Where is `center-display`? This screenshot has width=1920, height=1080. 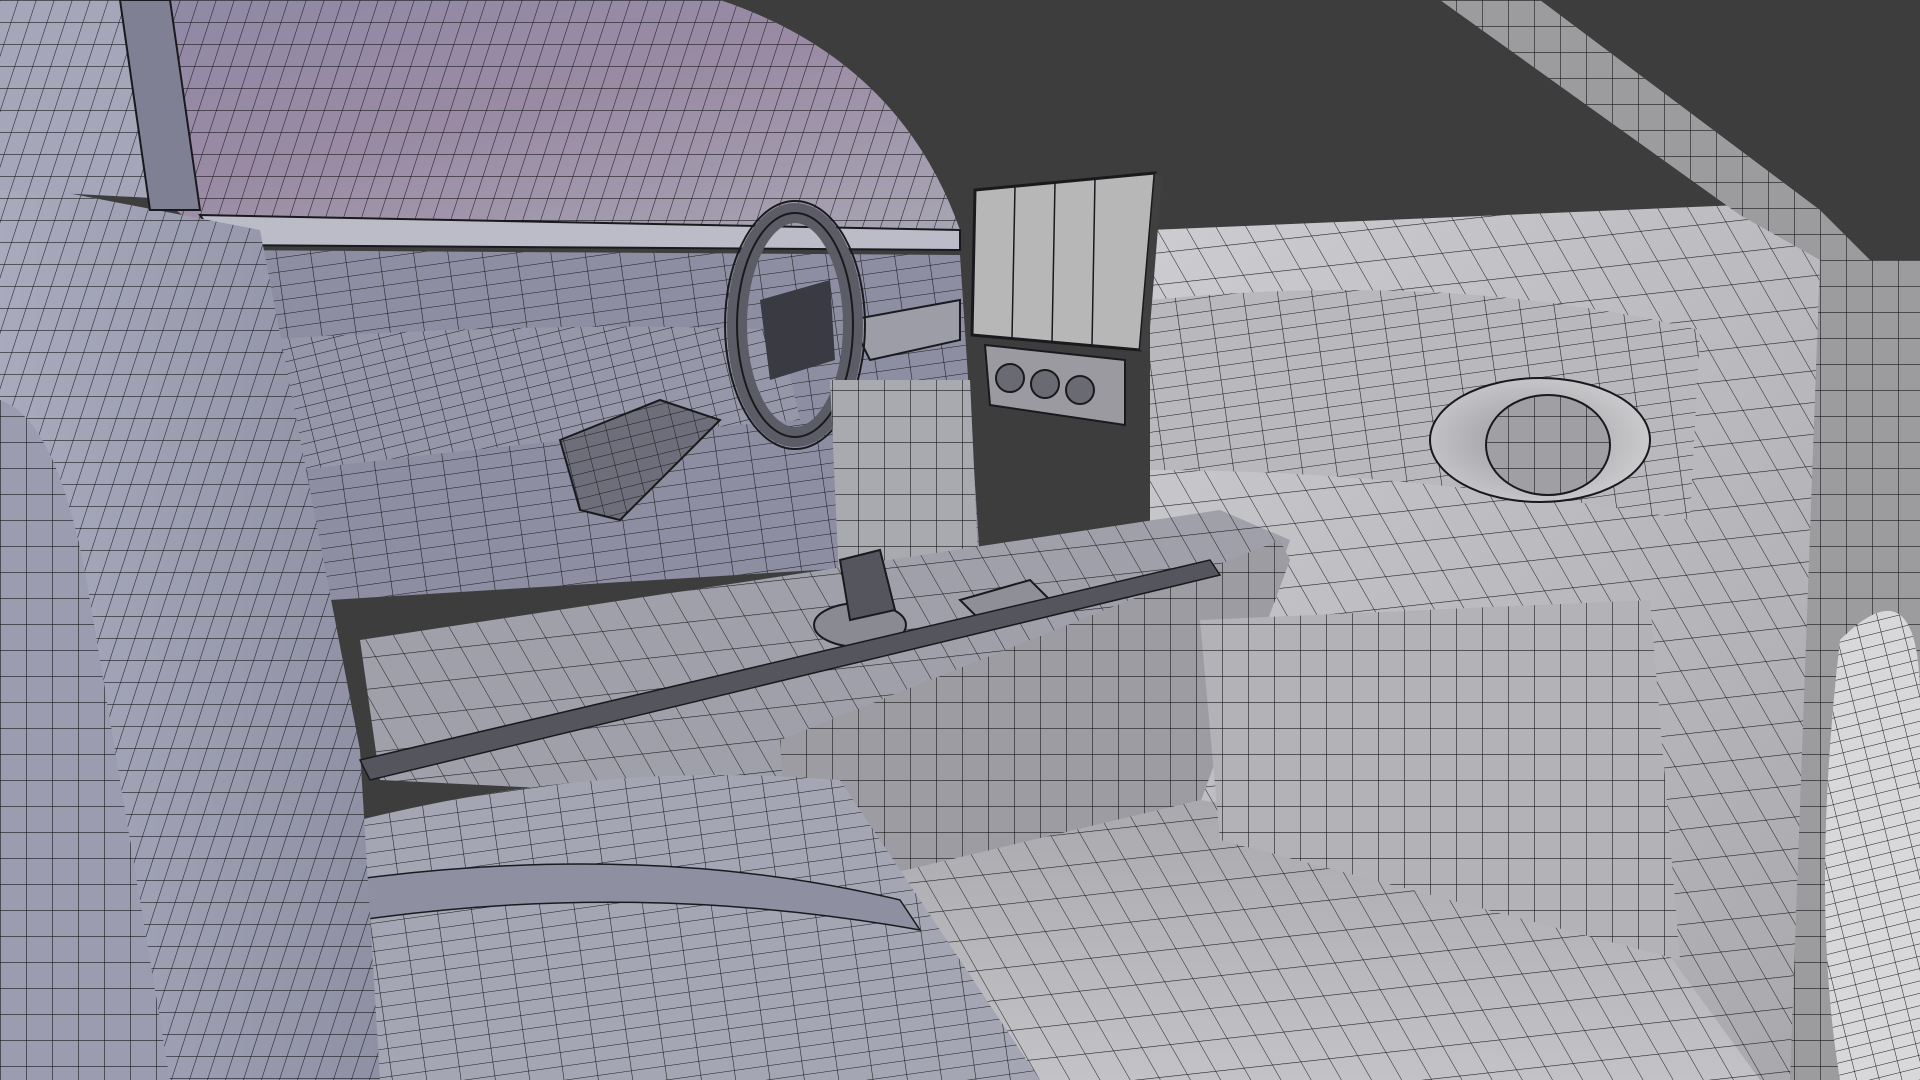
center-display is located at coordinates (1066, 261).